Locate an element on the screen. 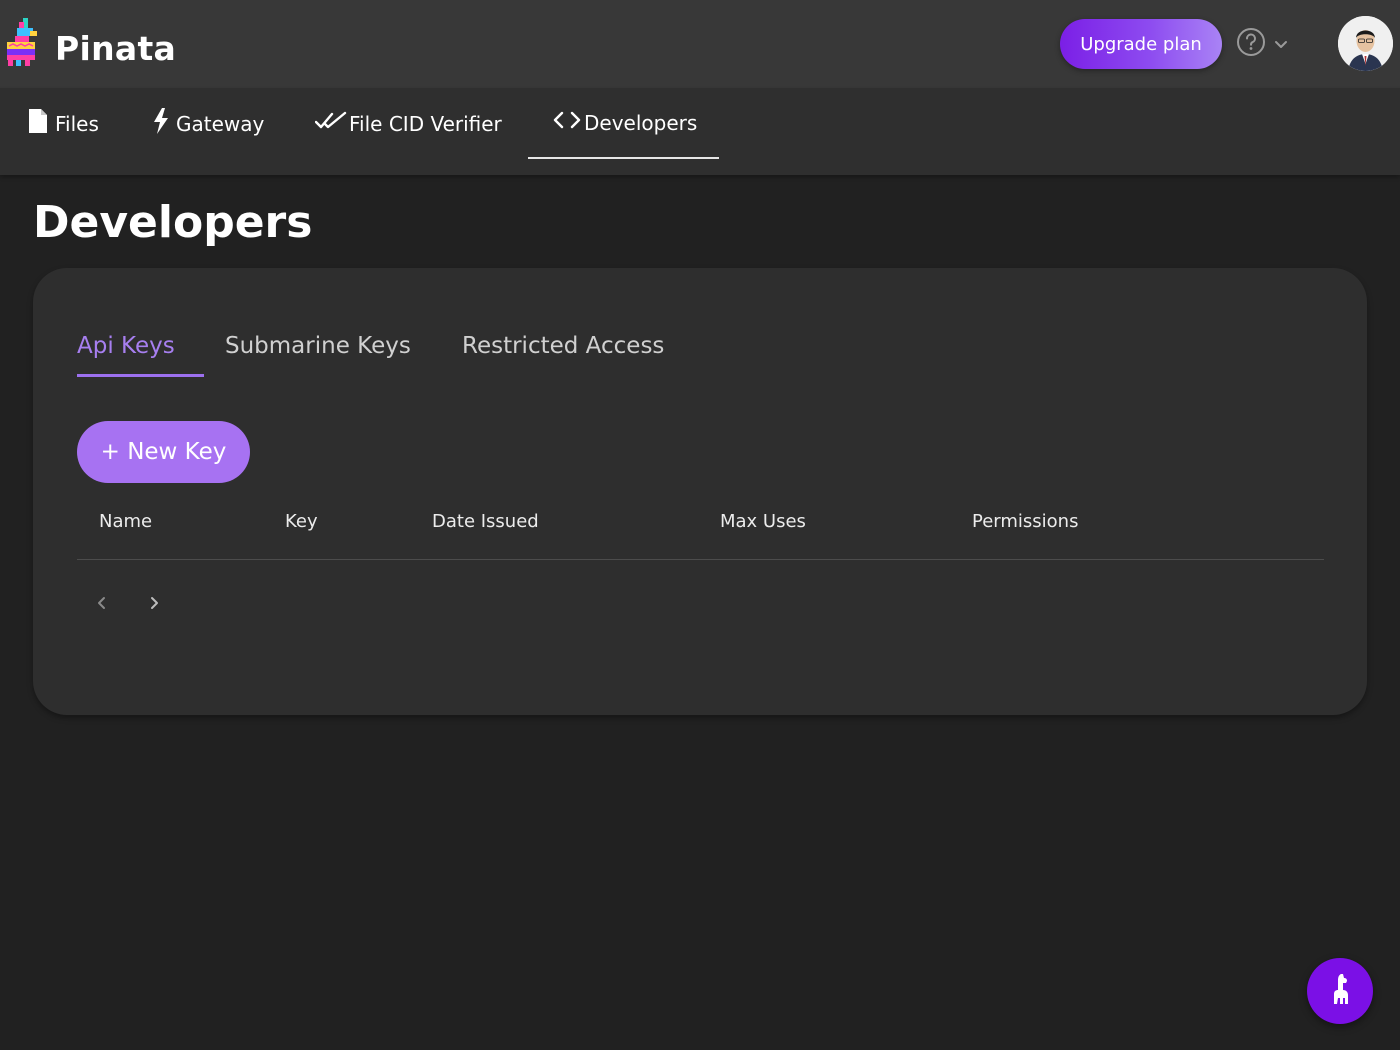 This screenshot has height=1050, width=1400. next-page-button is located at coordinates (154, 604).